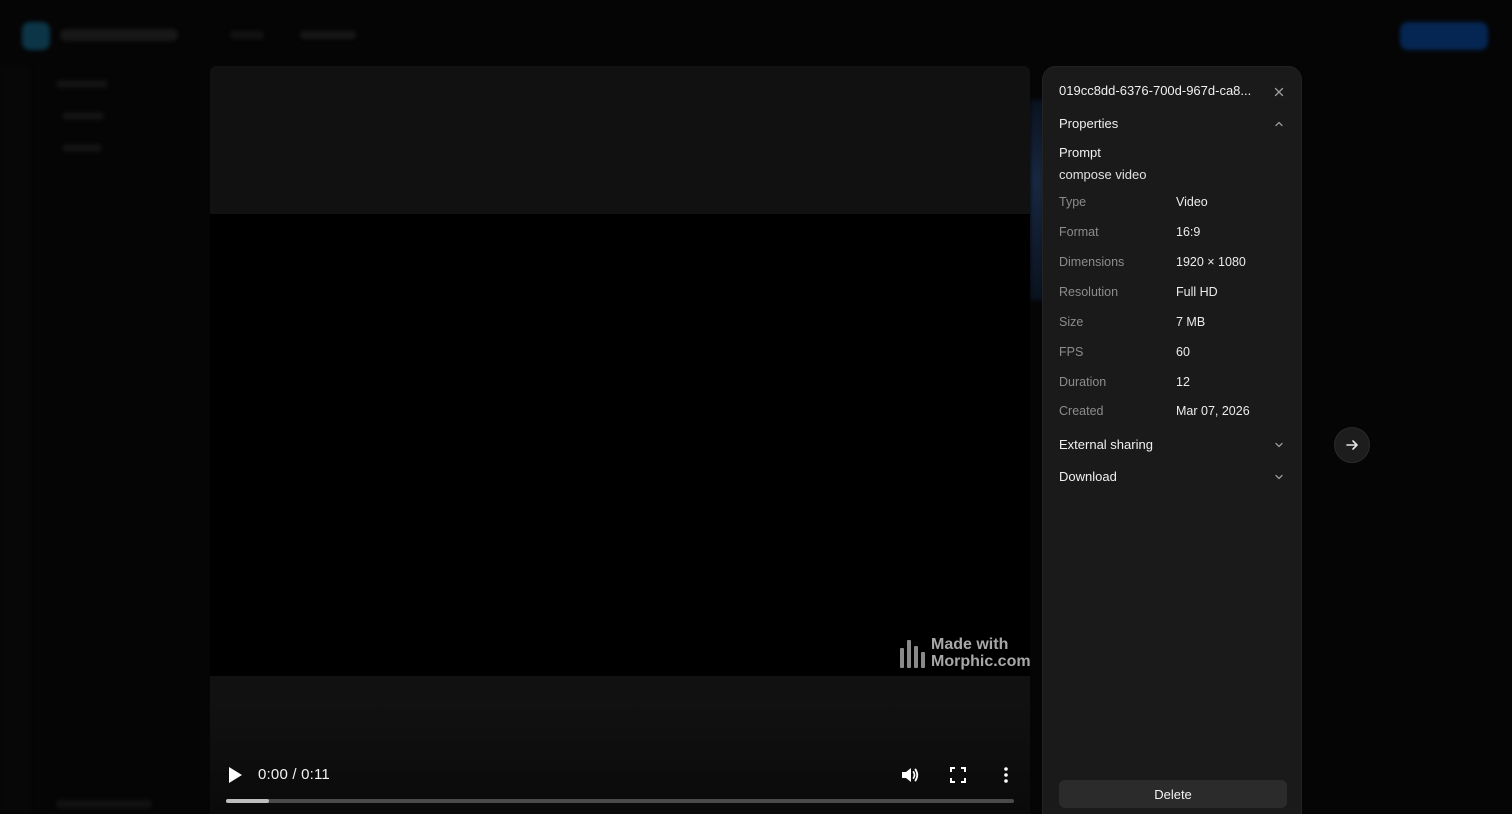 Image resolution: width=1512 pixels, height=814 pixels. I want to click on more-options-button, so click(1006, 775).